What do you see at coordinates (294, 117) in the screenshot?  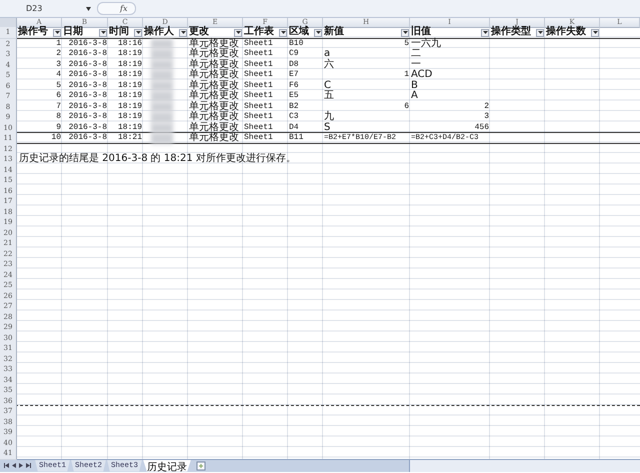 I see `table-cell-text: C3` at bounding box center [294, 117].